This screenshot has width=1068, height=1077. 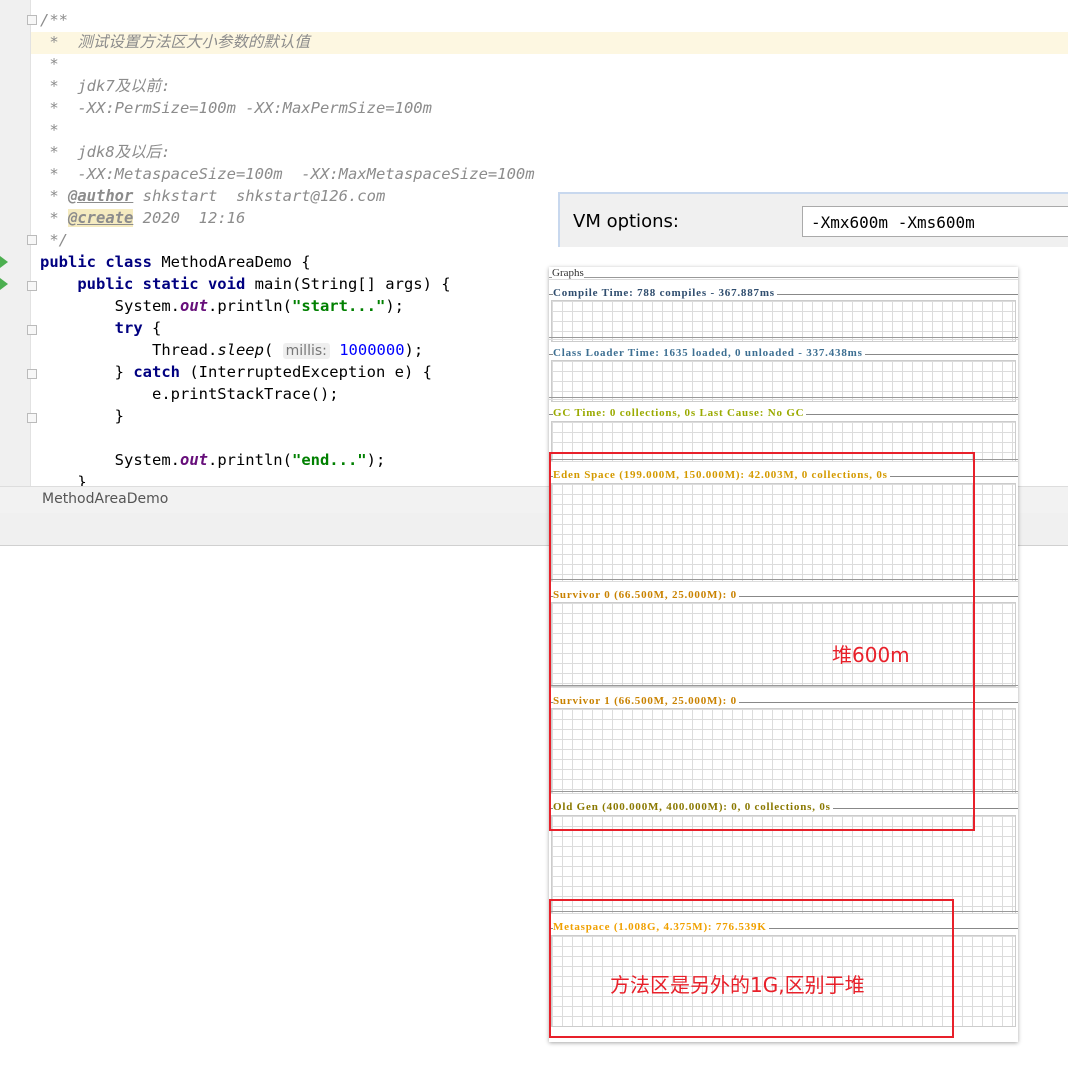 I want to click on heap-annotation: 堆600m, so click(x=871, y=655).